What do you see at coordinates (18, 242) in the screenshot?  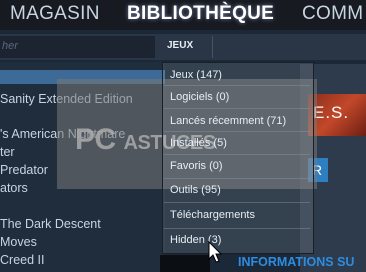 I see `game-item: Moves` at bounding box center [18, 242].